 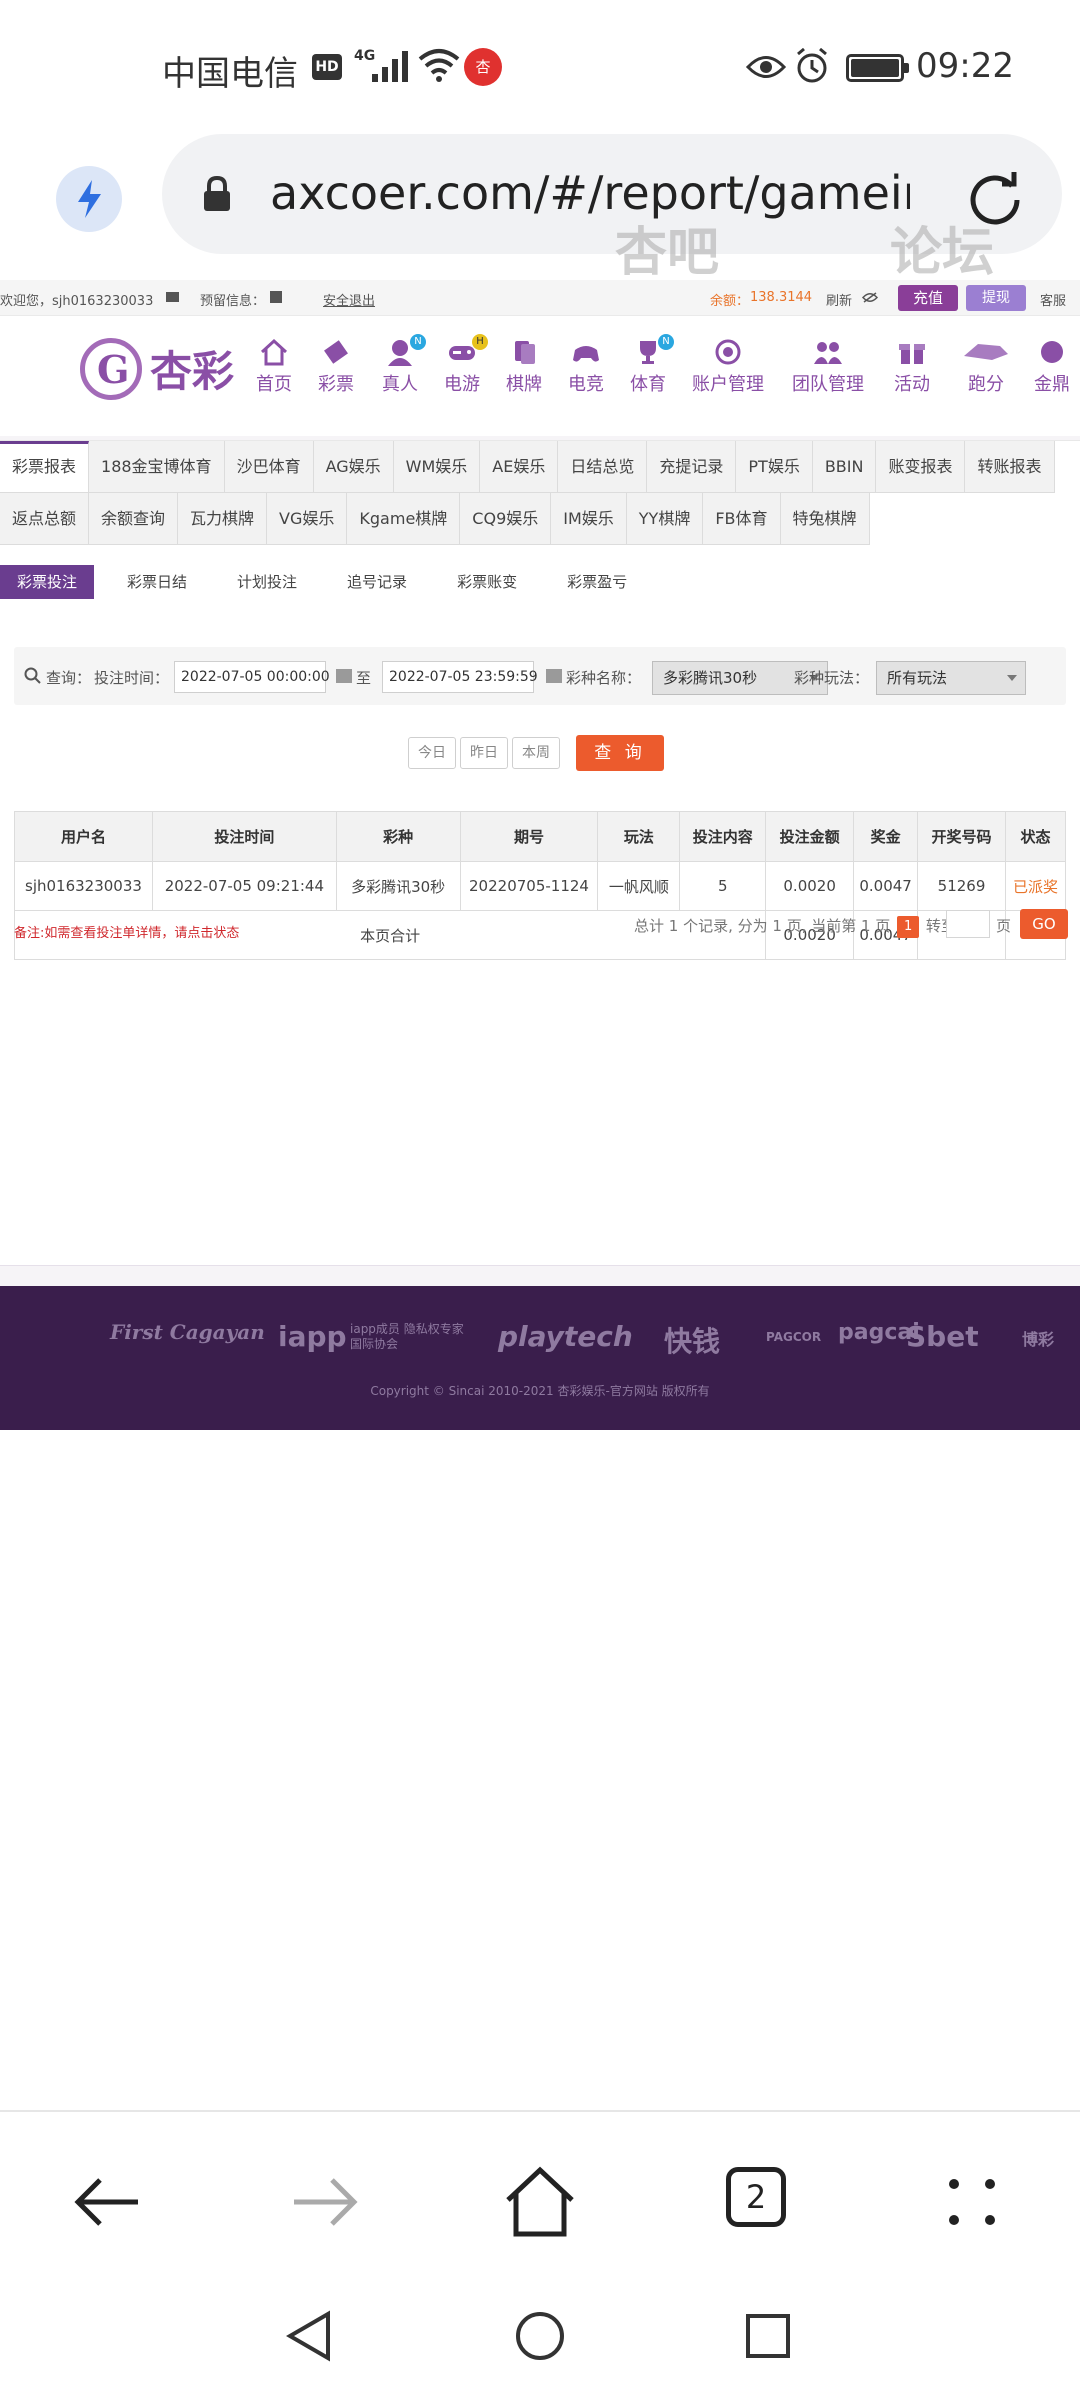 What do you see at coordinates (336, 352) in the screenshot?
I see `ticket-icon` at bounding box center [336, 352].